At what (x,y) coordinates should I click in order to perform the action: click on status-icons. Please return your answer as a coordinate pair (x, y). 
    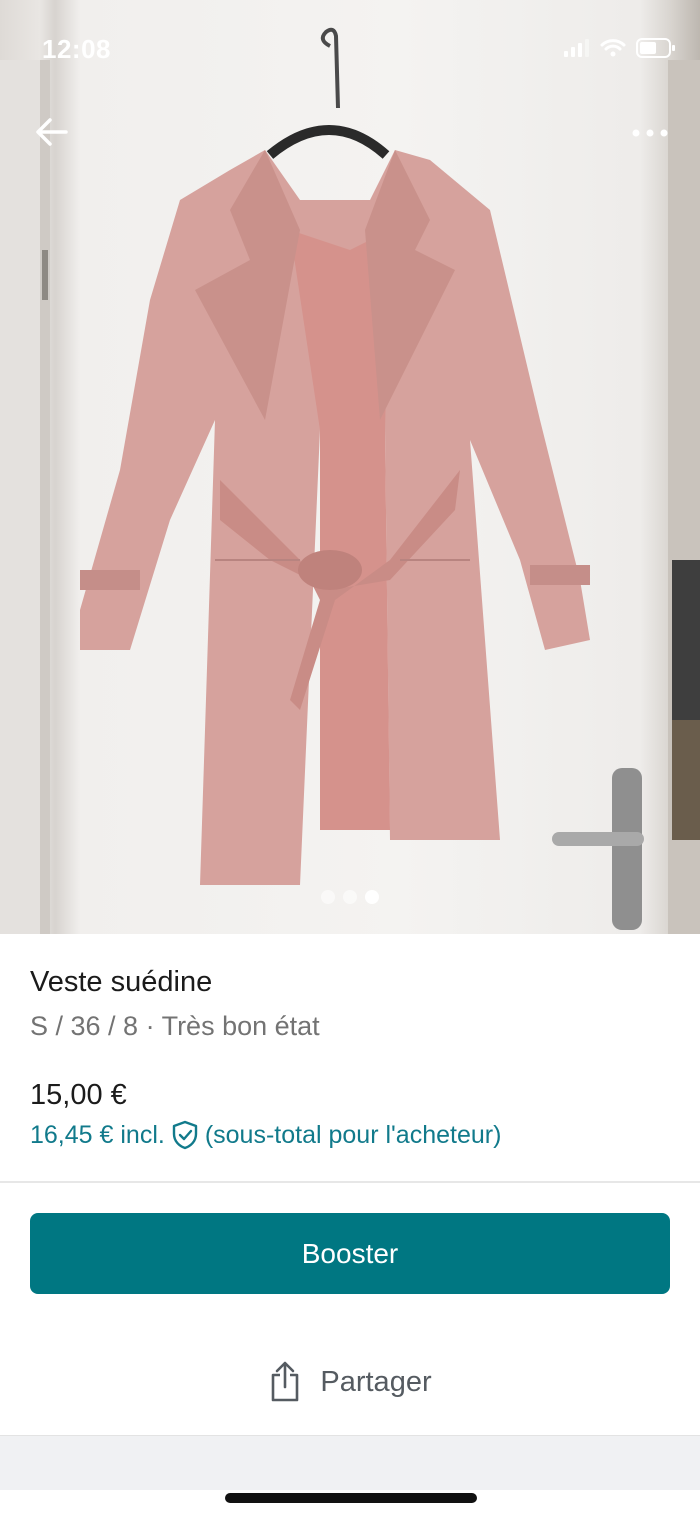
    Looking at the image, I should click on (620, 48).